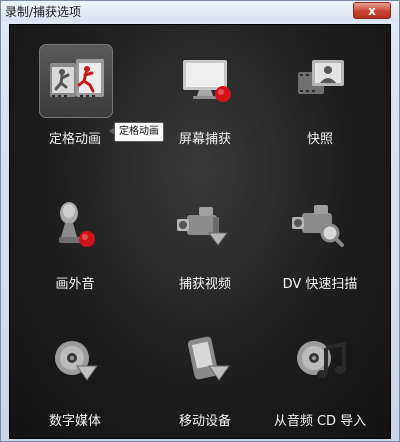  I want to click on option-label: DV 快速扫描, so click(320, 284).